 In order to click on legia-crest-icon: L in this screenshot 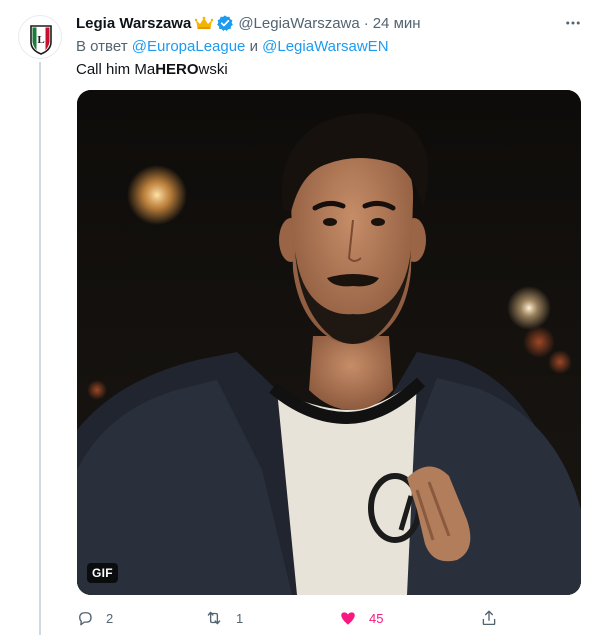, I will do `click(41, 40)`.